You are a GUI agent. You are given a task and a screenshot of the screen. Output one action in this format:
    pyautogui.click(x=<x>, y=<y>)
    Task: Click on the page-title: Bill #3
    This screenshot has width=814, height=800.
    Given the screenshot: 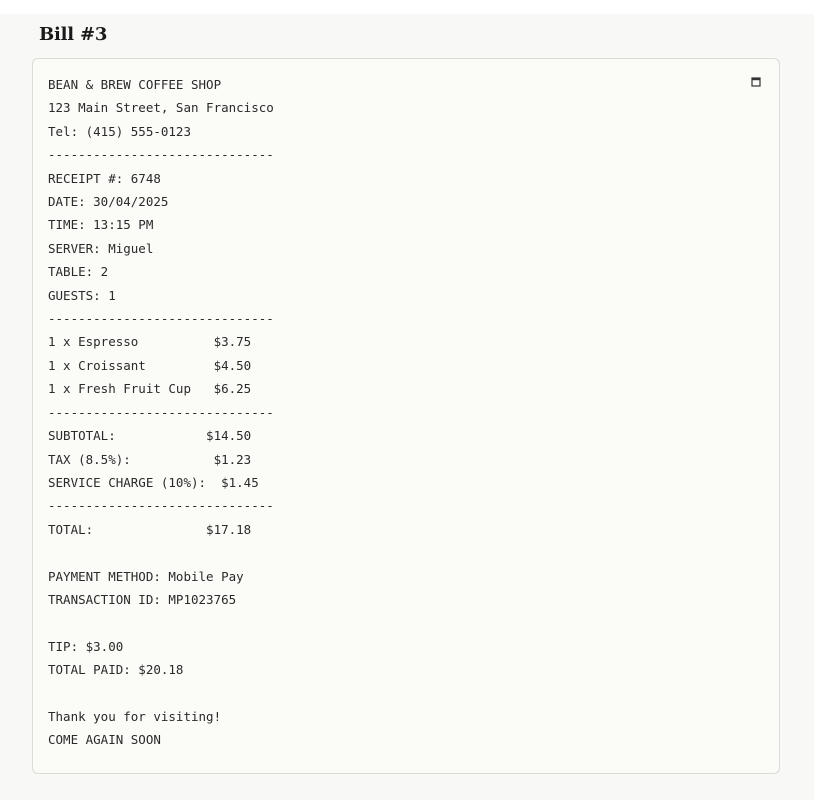 What is the action you would take?
    pyautogui.click(x=73, y=34)
    